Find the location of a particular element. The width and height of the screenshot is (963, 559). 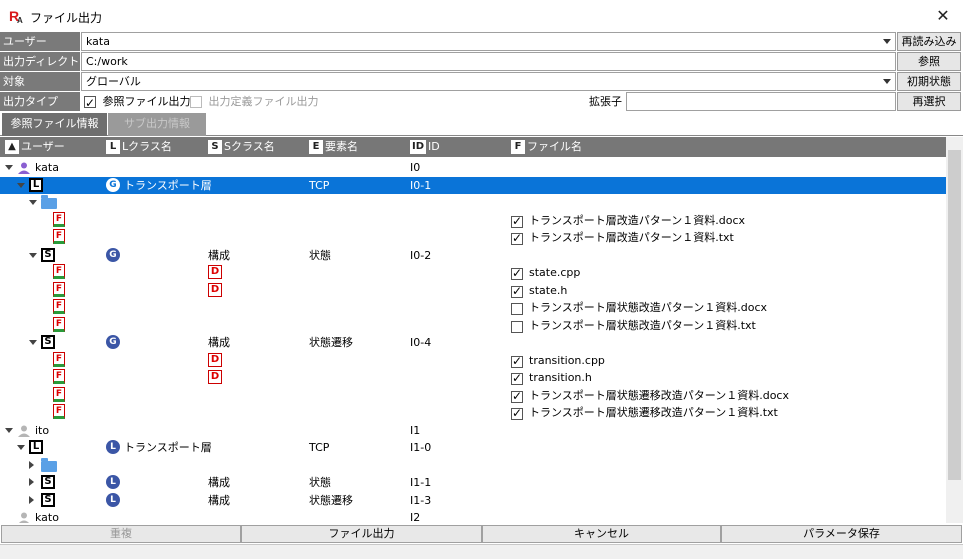

node-id: I0-4 is located at coordinates (421, 342).